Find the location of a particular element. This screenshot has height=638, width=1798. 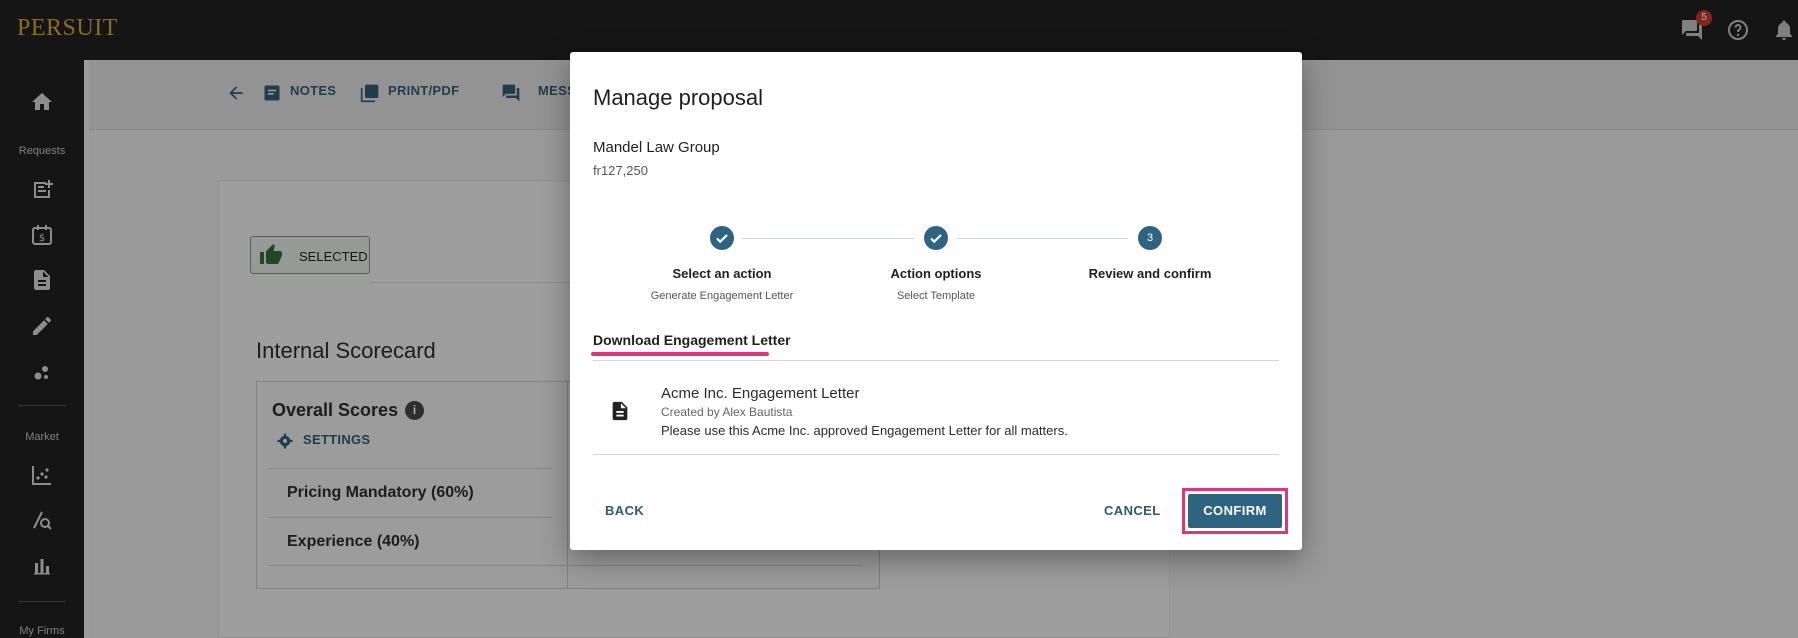

step-1-subtitle: Generate Engagement Letter is located at coordinates (722, 296).